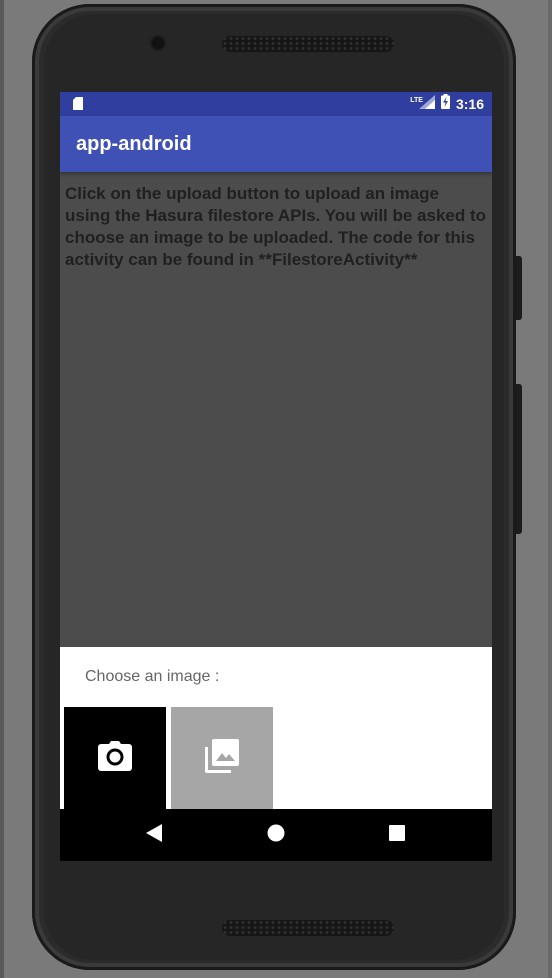 The width and height of the screenshot is (552, 978). Describe the element at coordinates (308, 928) in the screenshot. I see `bottom-speaker-grille` at that location.